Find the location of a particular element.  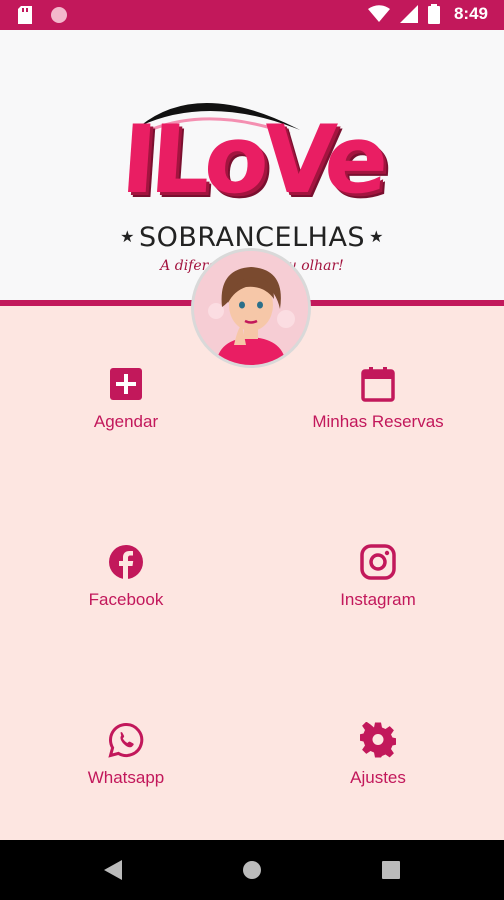

gear-icon is located at coordinates (378, 740).